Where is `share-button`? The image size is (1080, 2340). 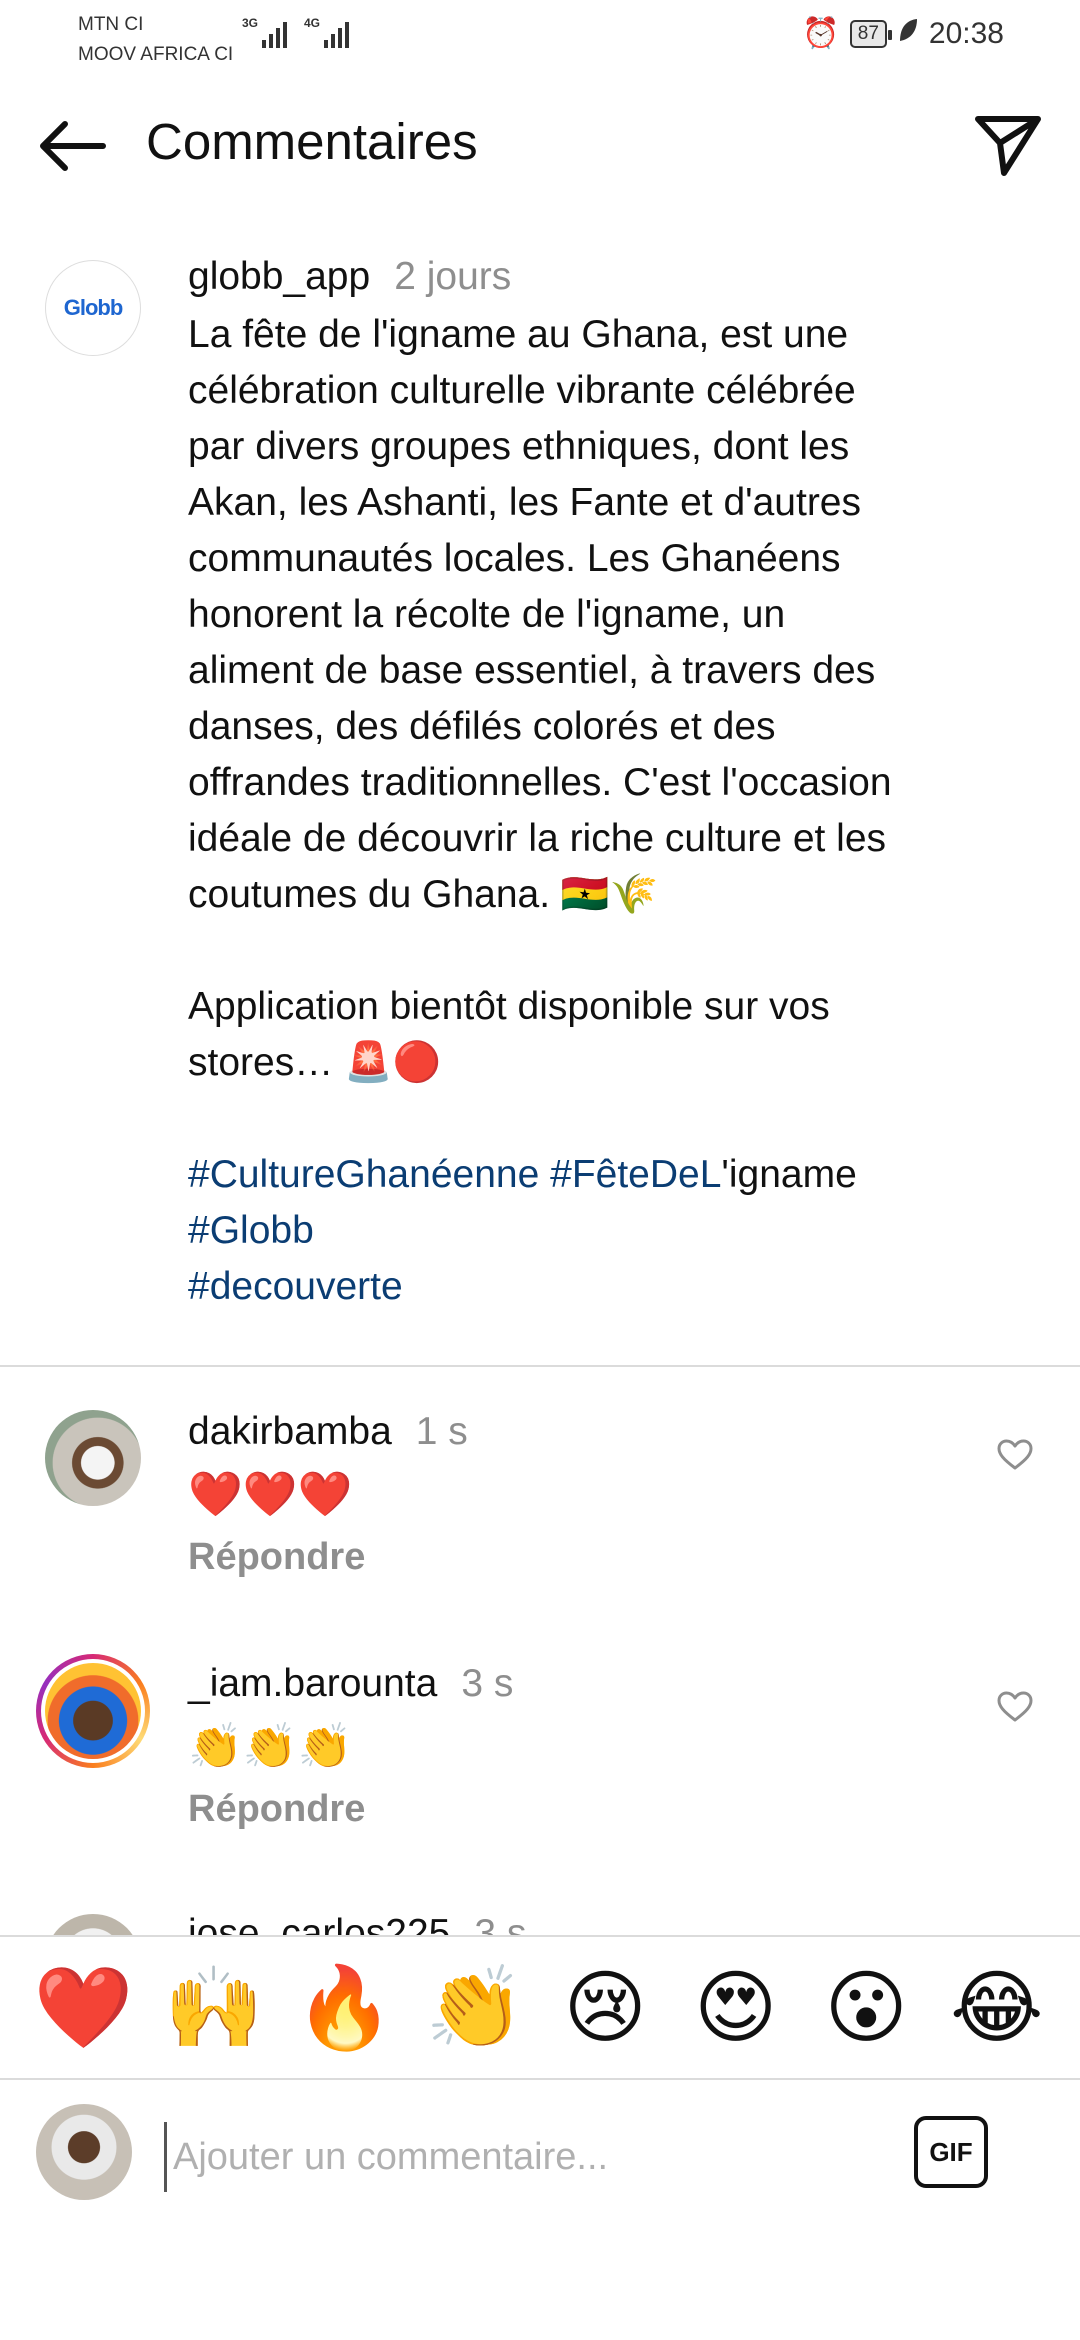
share-button is located at coordinates (1008, 146).